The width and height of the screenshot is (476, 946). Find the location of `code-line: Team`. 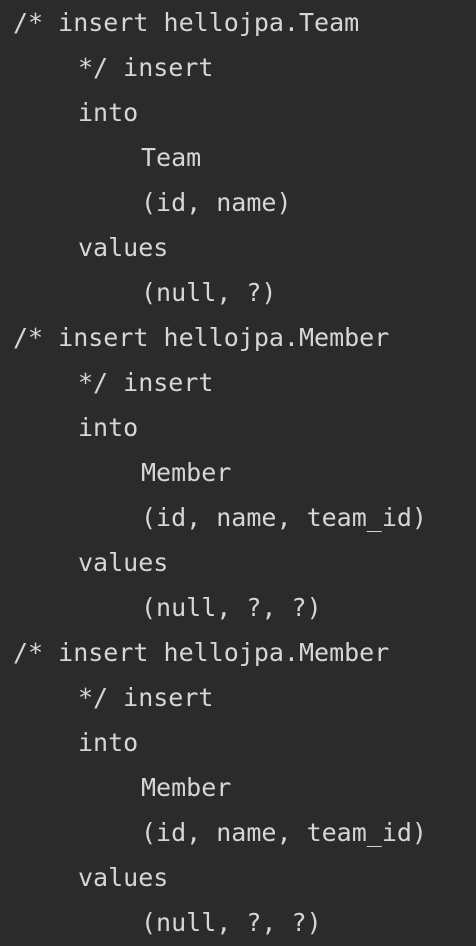

code-line: Team is located at coordinates (171, 157).